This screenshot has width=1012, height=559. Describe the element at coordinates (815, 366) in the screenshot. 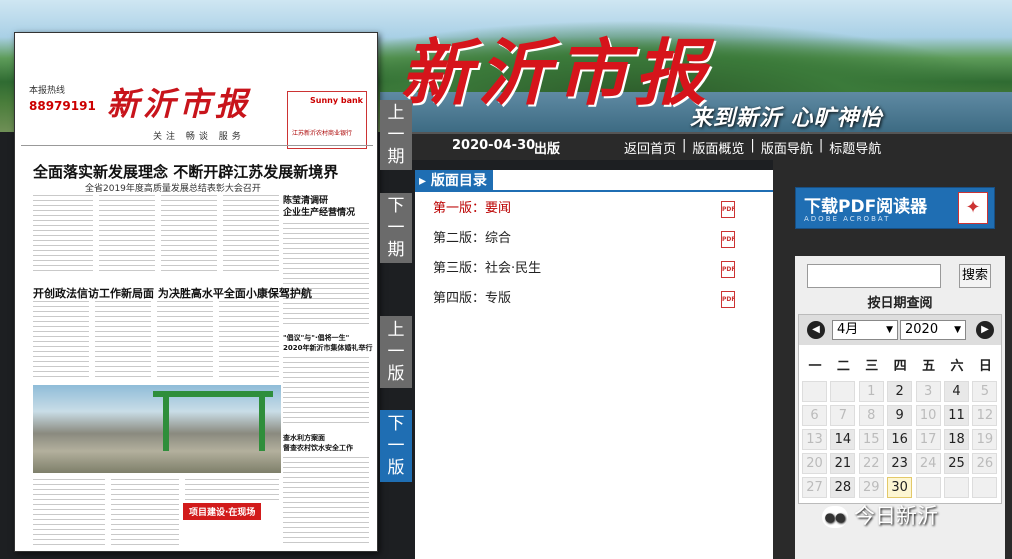

I see `weekday-header: 一` at that location.